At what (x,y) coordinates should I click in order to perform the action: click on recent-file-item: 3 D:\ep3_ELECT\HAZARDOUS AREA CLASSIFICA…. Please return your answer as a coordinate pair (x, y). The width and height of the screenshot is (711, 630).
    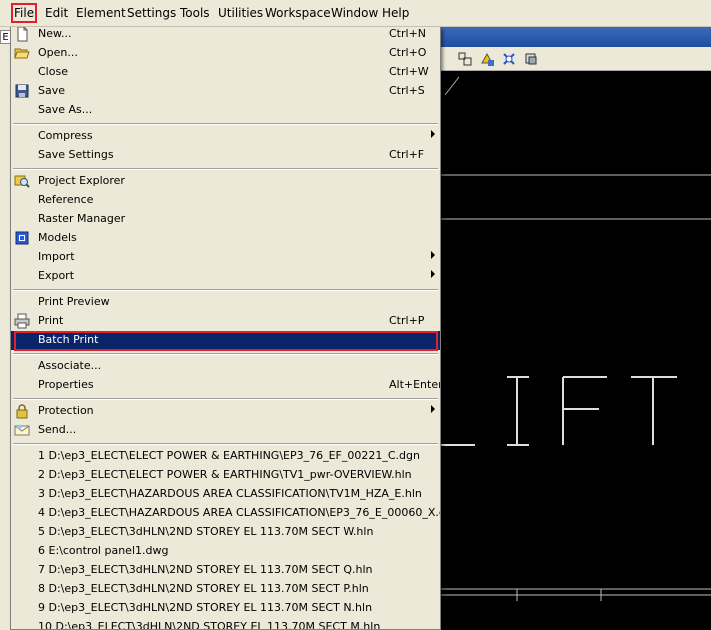
    Looking at the image, I should click on (225, 494).